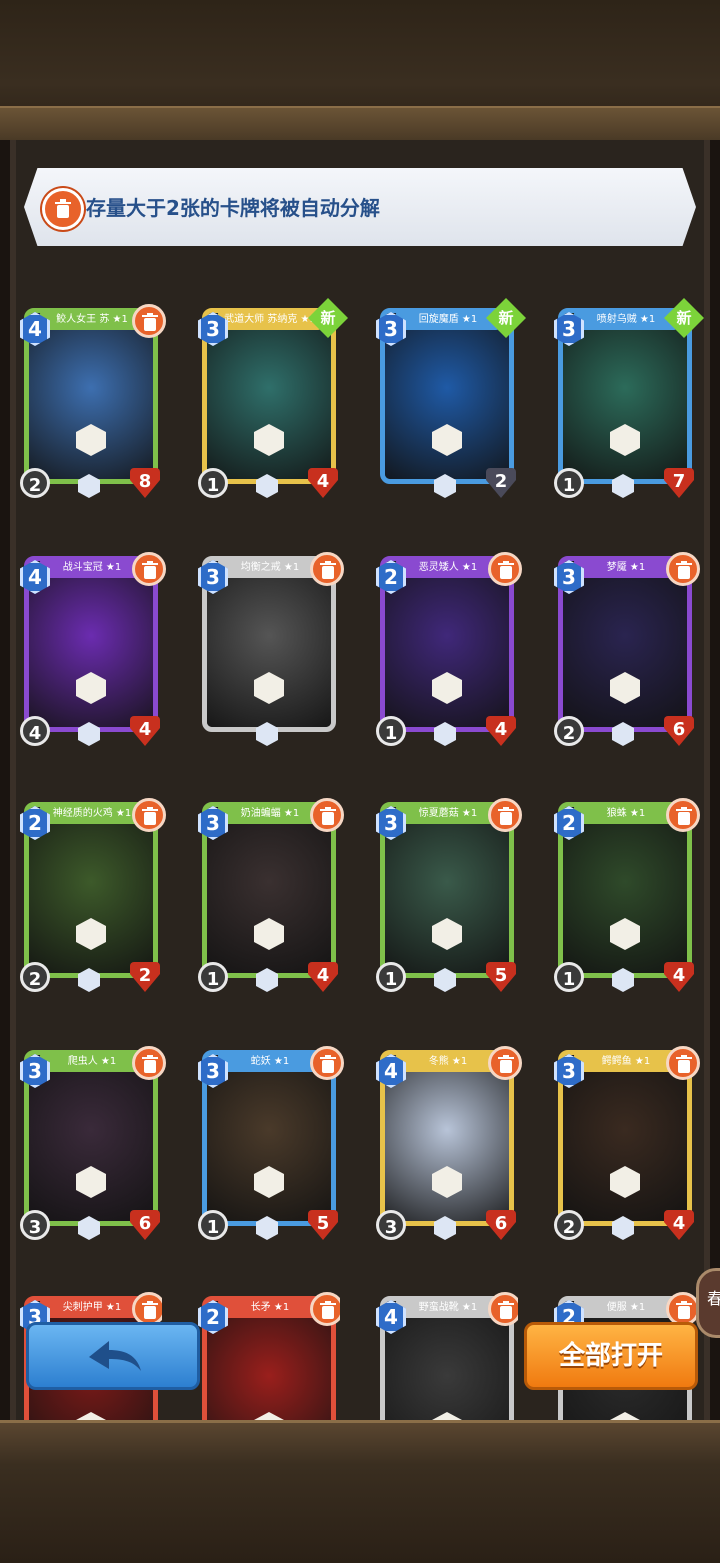 This screenshot has height=1563, width=720. I want to click on card-name: 回旋魔盾 ★1, so click(448, 320).